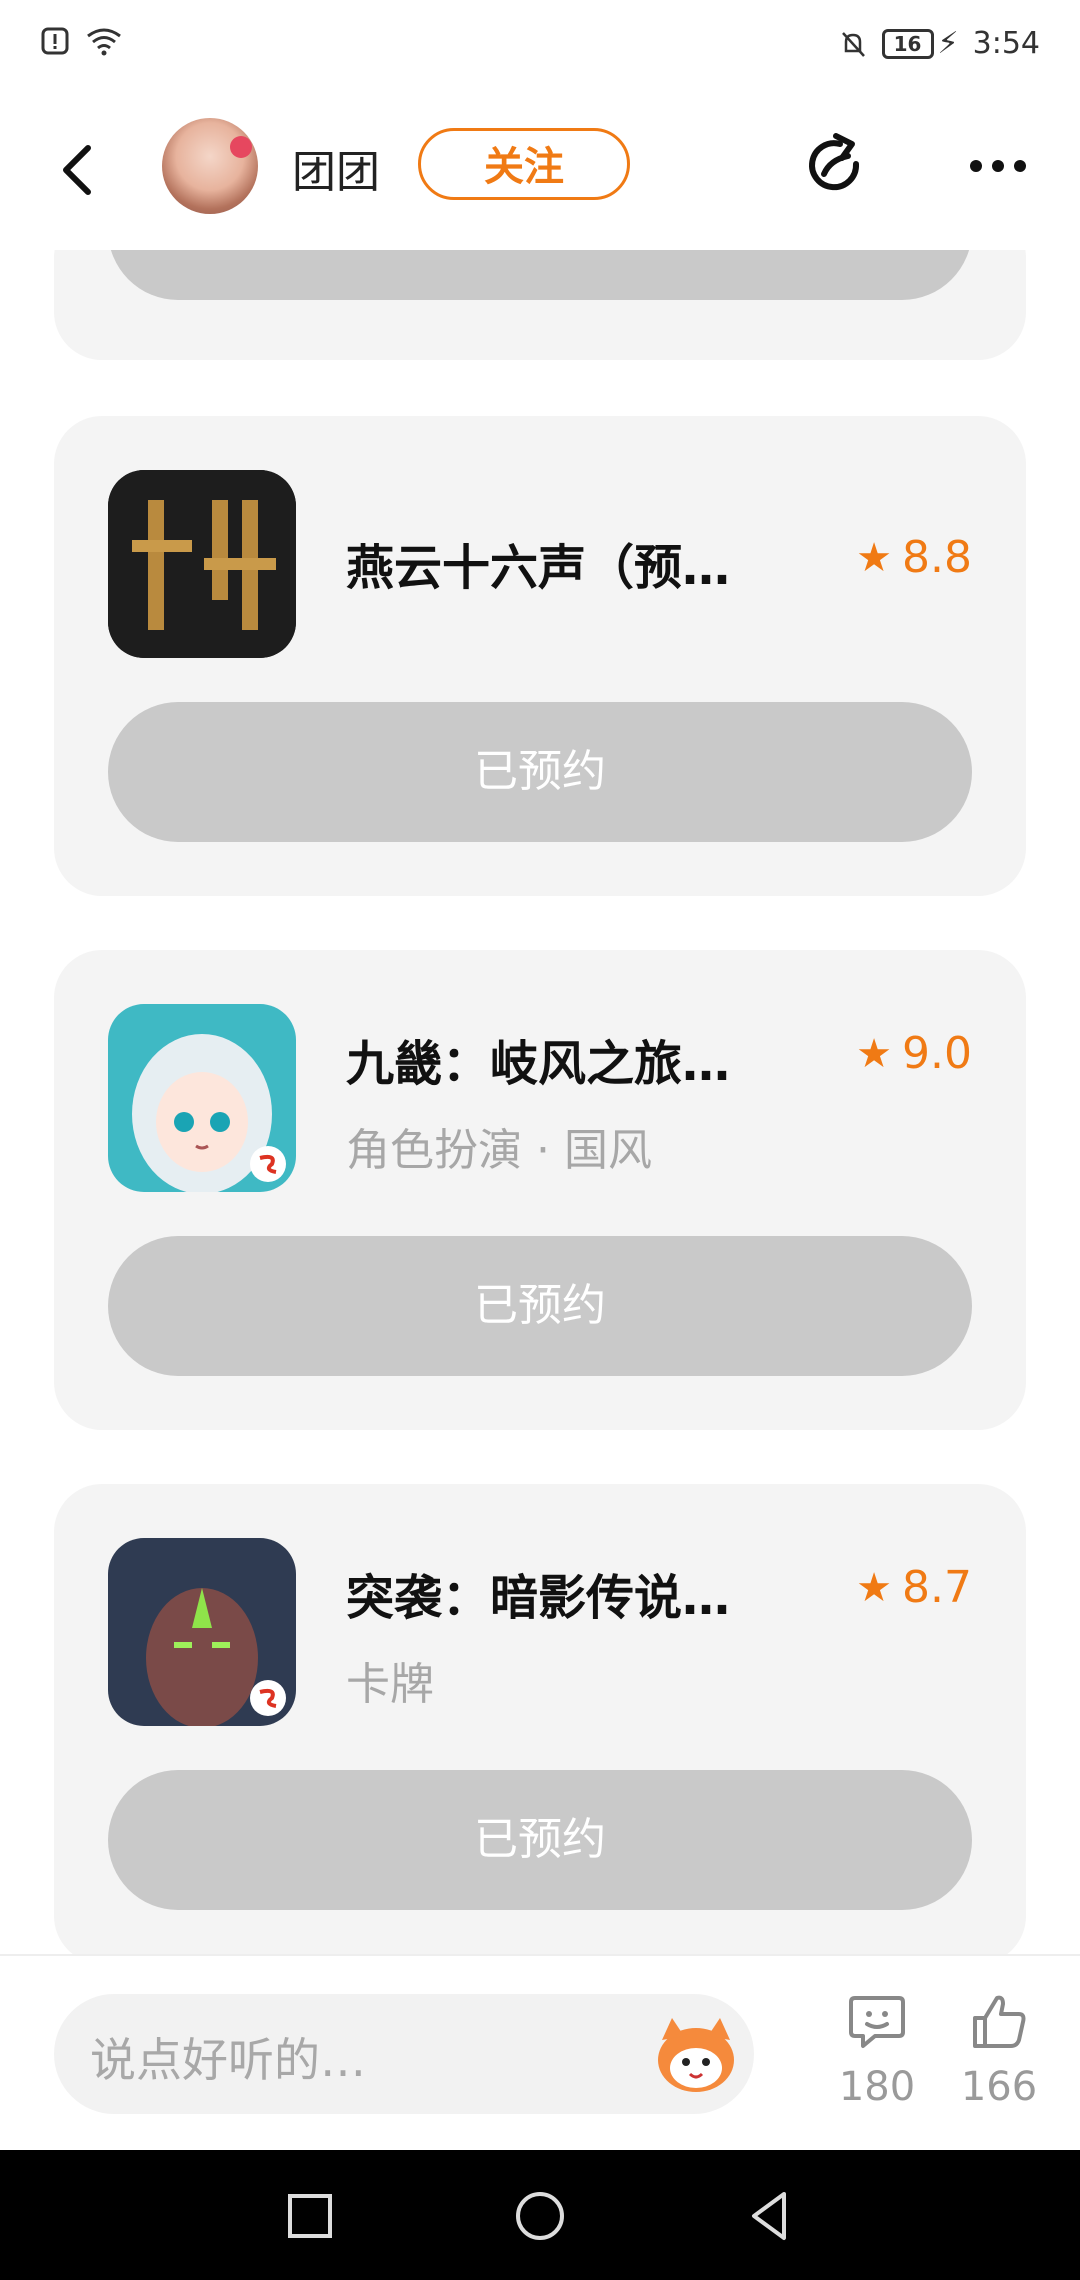 The image size is (1080, 2280). I want to click on comment-bar: 说点好听的… 180 166, so click(540, 2053).